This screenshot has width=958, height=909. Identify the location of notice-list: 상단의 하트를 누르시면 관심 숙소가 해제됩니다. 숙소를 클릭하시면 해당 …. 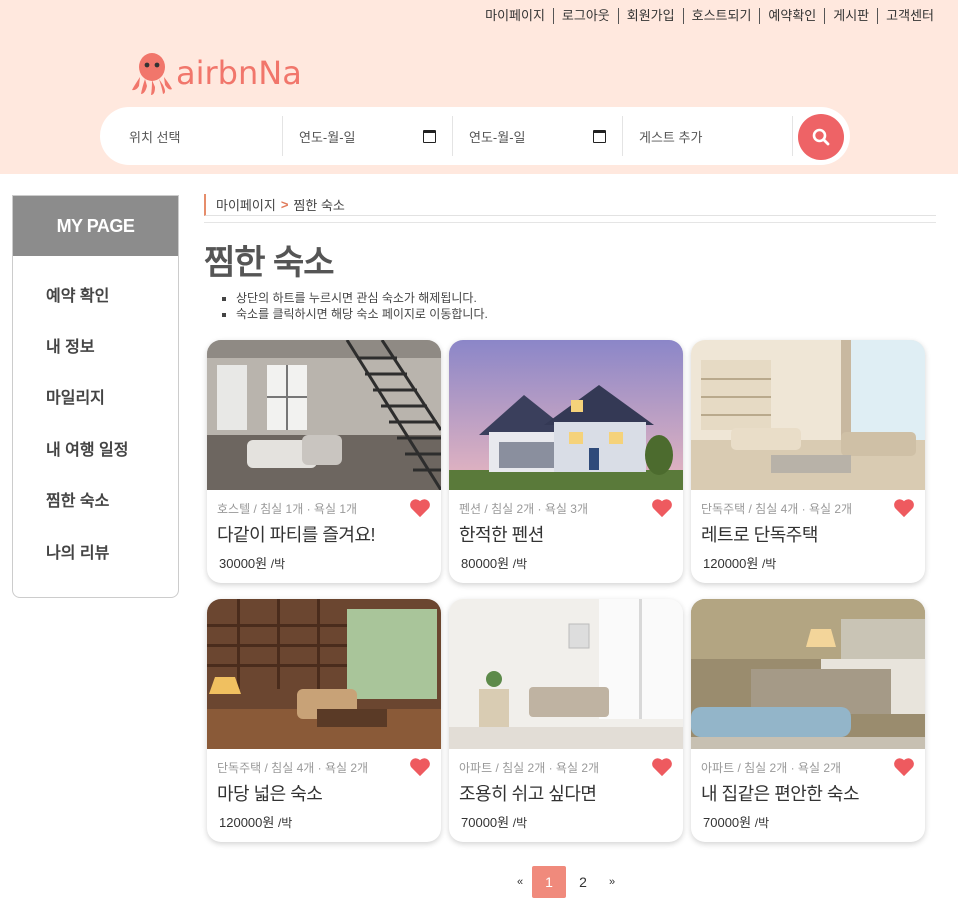
(586, 306).